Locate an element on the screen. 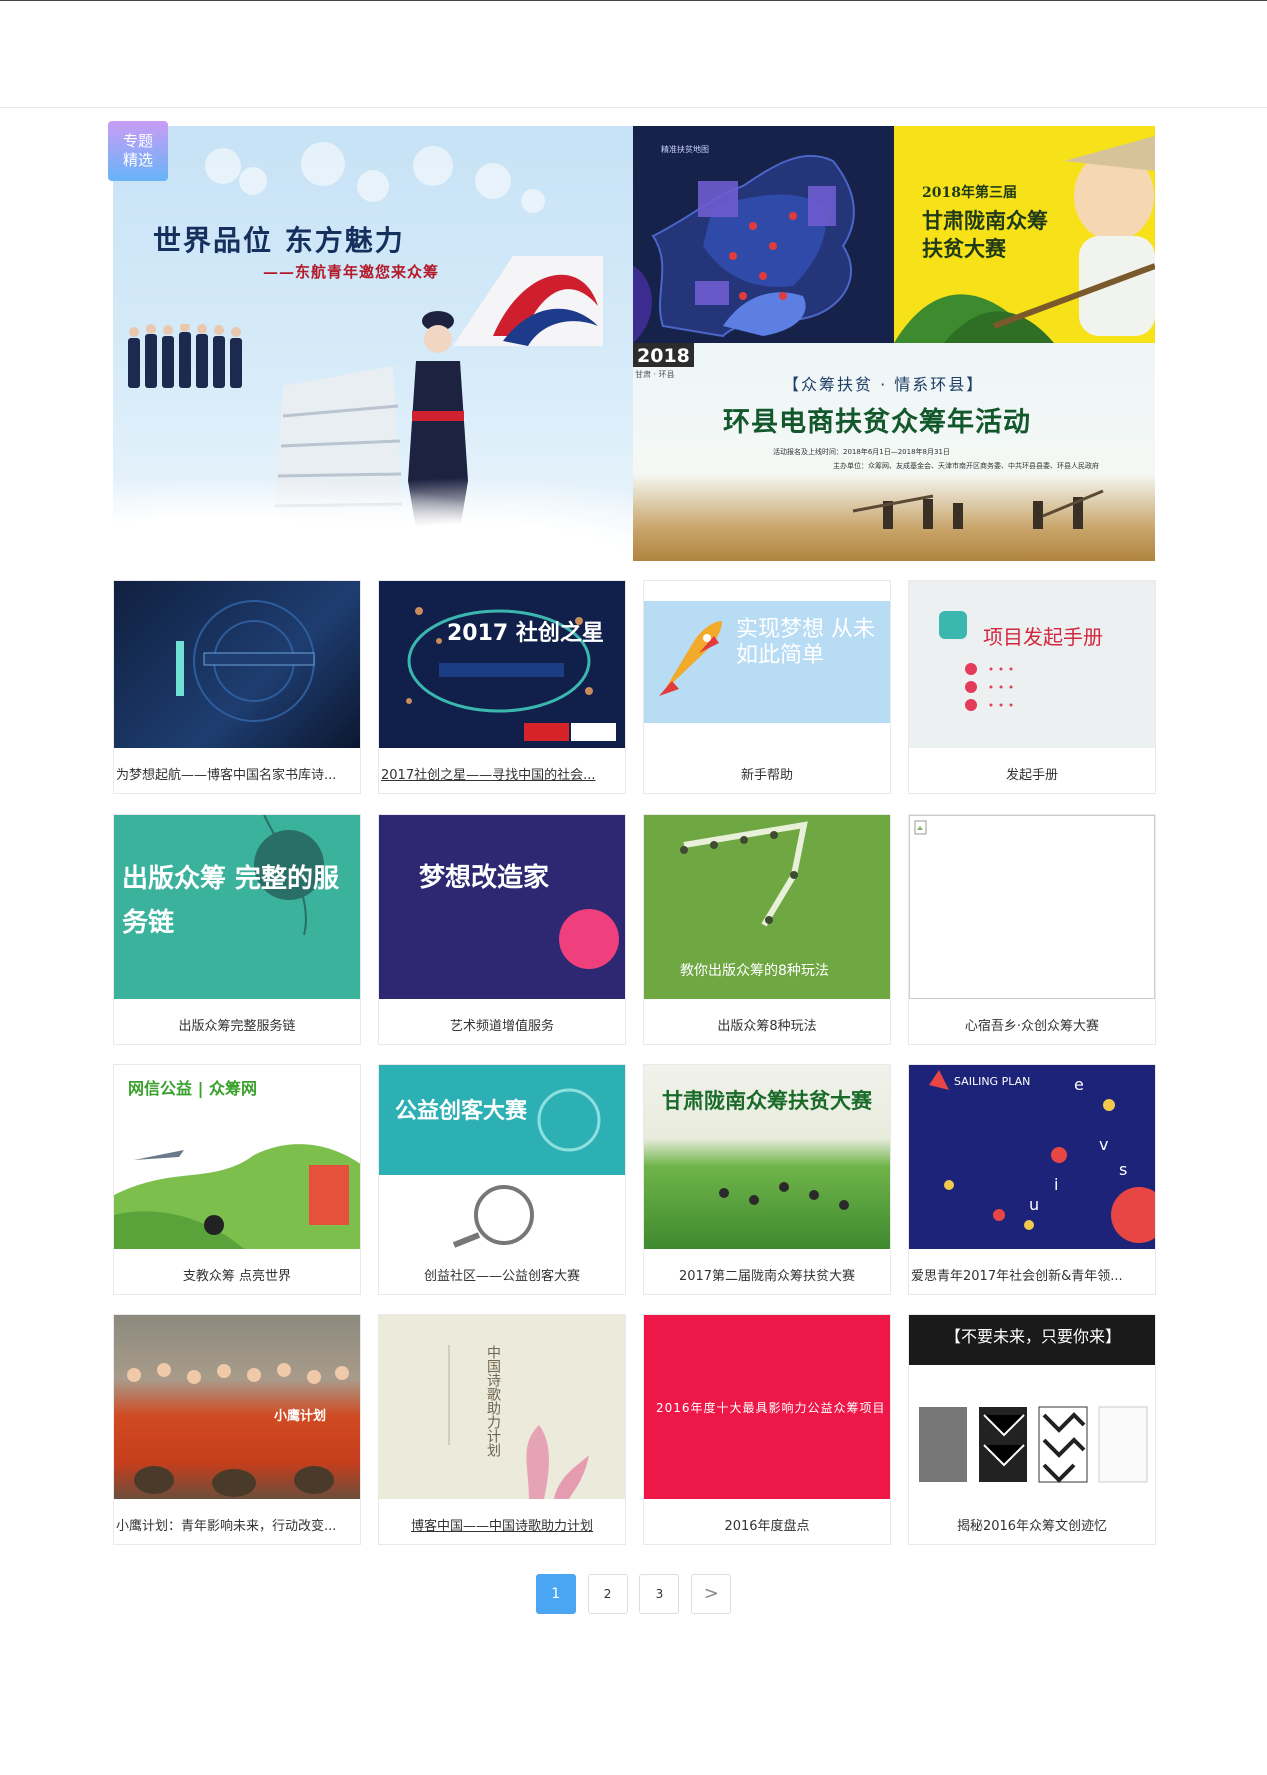 The height and width of the screenshot is (1775, 1267). card-image-text: SAILING PLAN is located at coordinates (992, 1081).